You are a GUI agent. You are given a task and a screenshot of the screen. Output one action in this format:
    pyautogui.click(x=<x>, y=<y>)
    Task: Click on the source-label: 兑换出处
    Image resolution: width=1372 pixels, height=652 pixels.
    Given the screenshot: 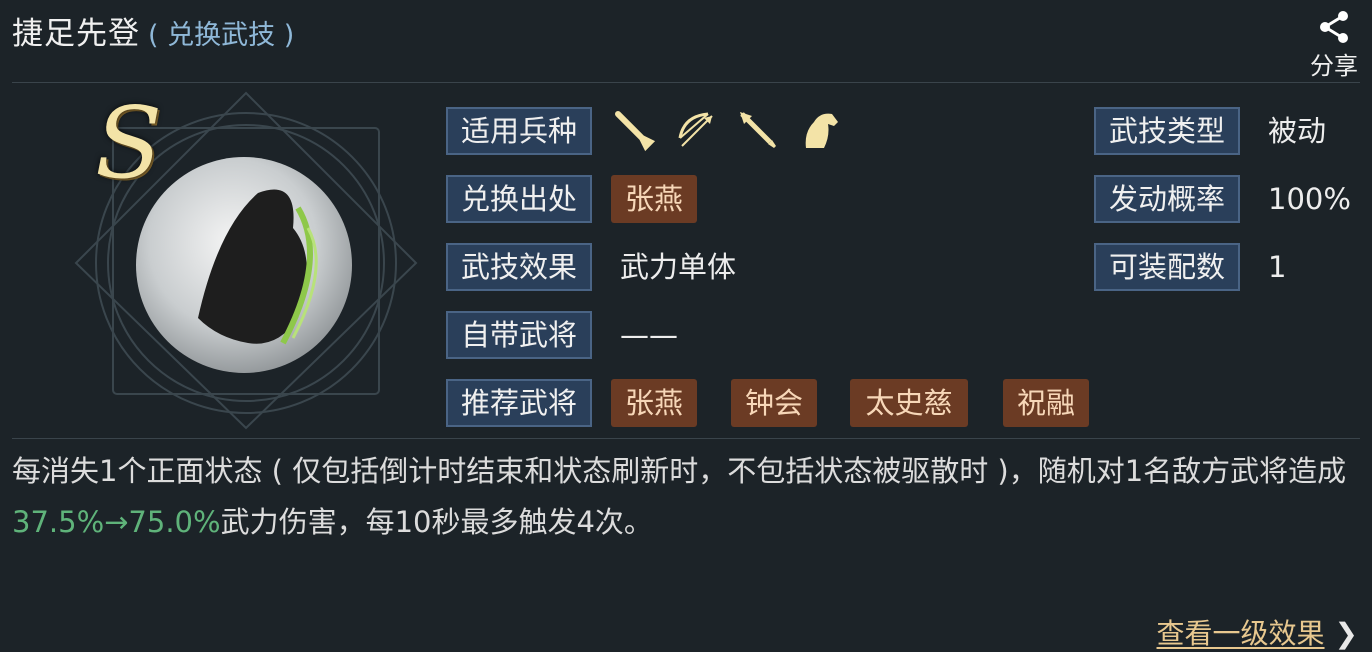 What is the action you would take?
    pyautogui.click(x=519, y=199)
    